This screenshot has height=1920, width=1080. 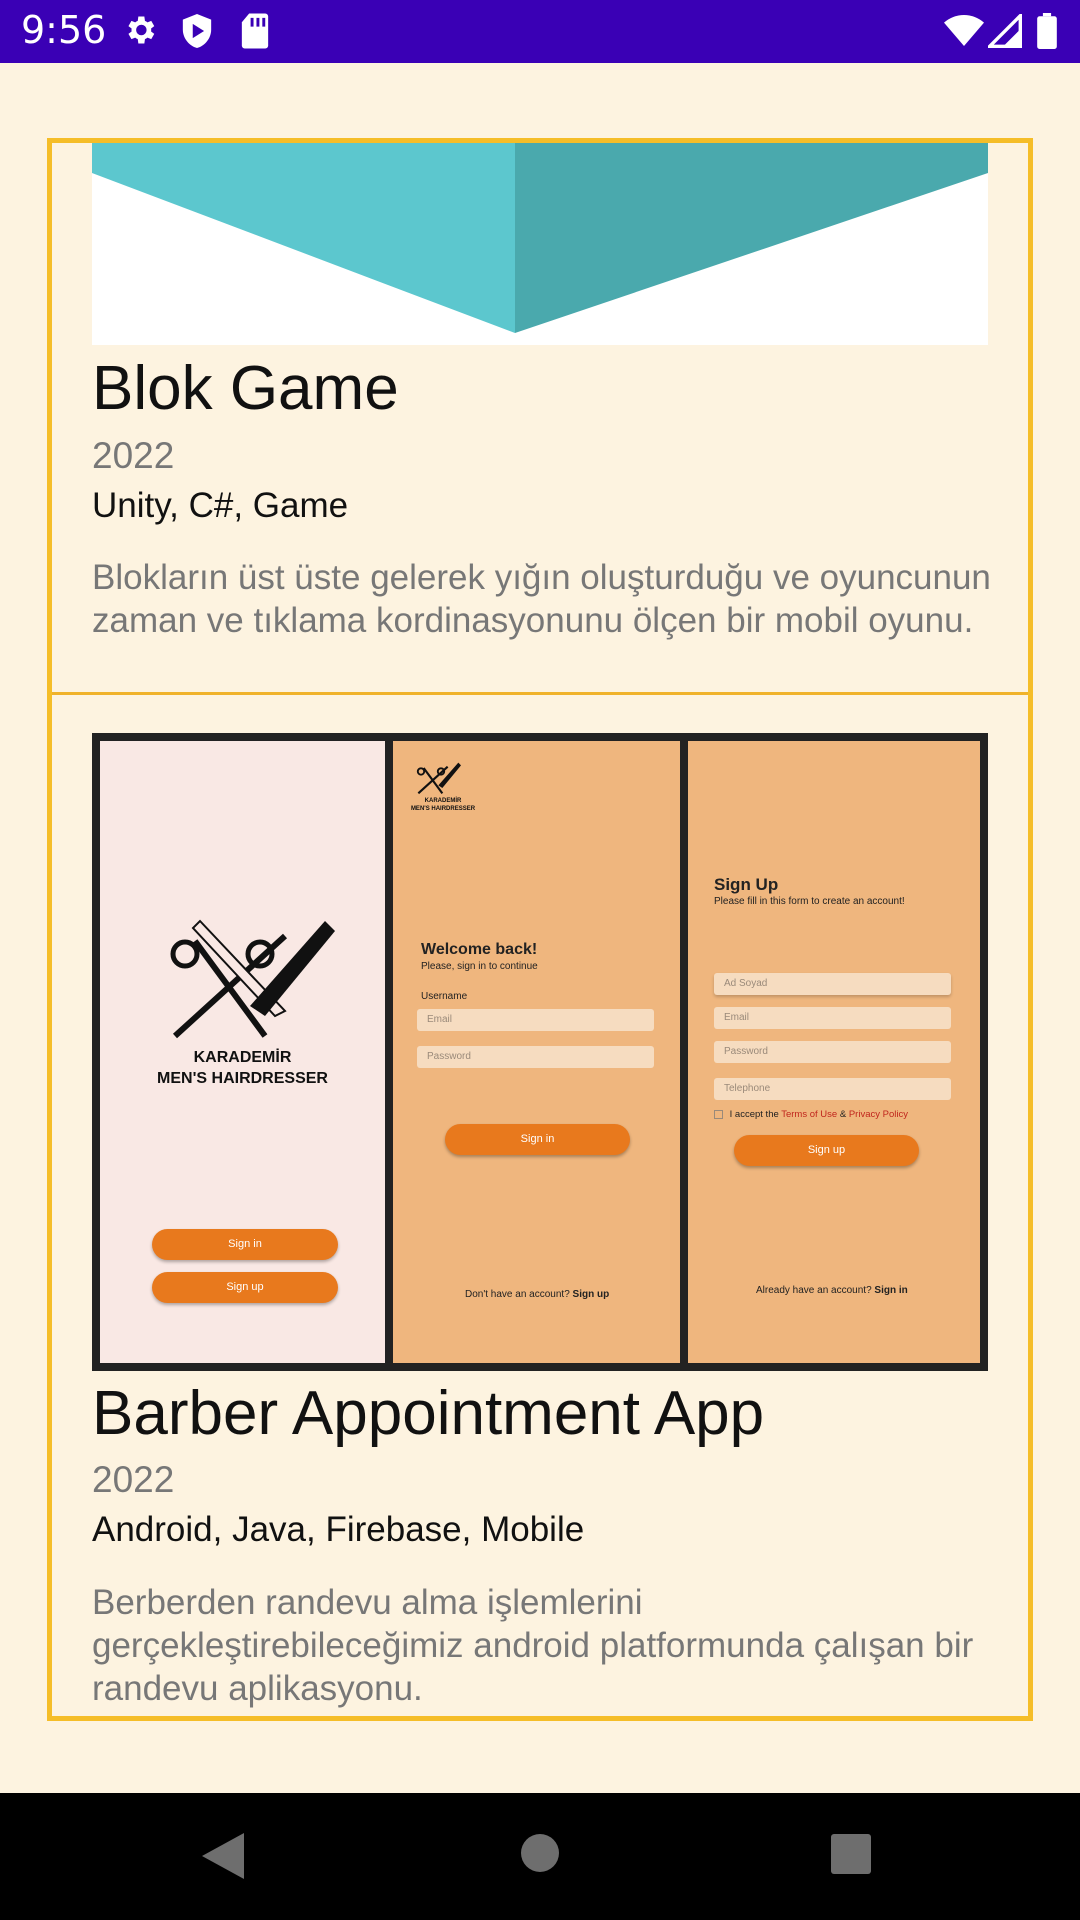 I want to click on project-title: Blok Game, so click(x=245, y=388).